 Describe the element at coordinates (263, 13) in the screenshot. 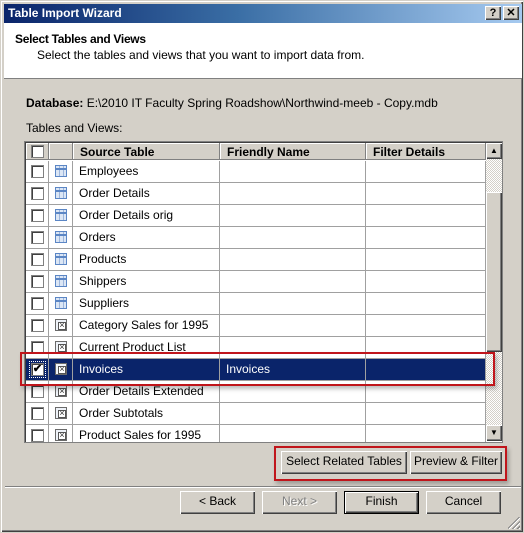

I see `title-bar: Table Import Wizard ? ✕` at that location.